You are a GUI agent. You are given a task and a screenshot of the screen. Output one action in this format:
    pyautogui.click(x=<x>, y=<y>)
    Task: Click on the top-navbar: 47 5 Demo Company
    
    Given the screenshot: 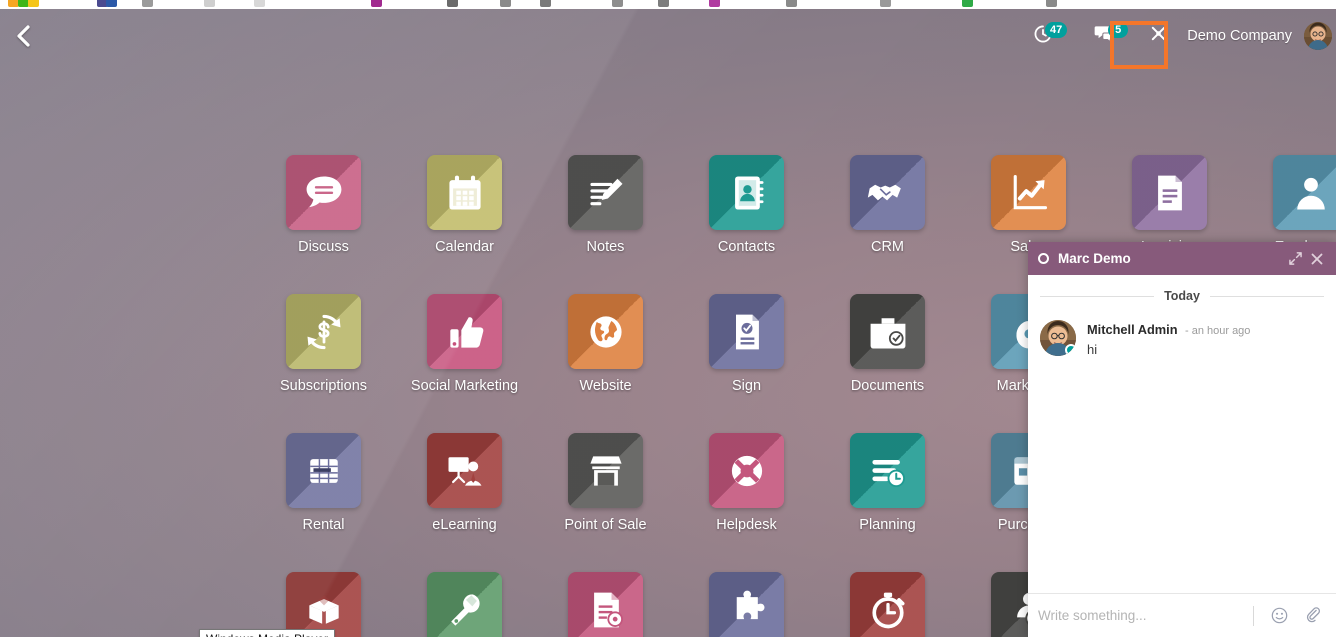 What is the action you would take?
    pyautogui.click(x=668, y=36)
    